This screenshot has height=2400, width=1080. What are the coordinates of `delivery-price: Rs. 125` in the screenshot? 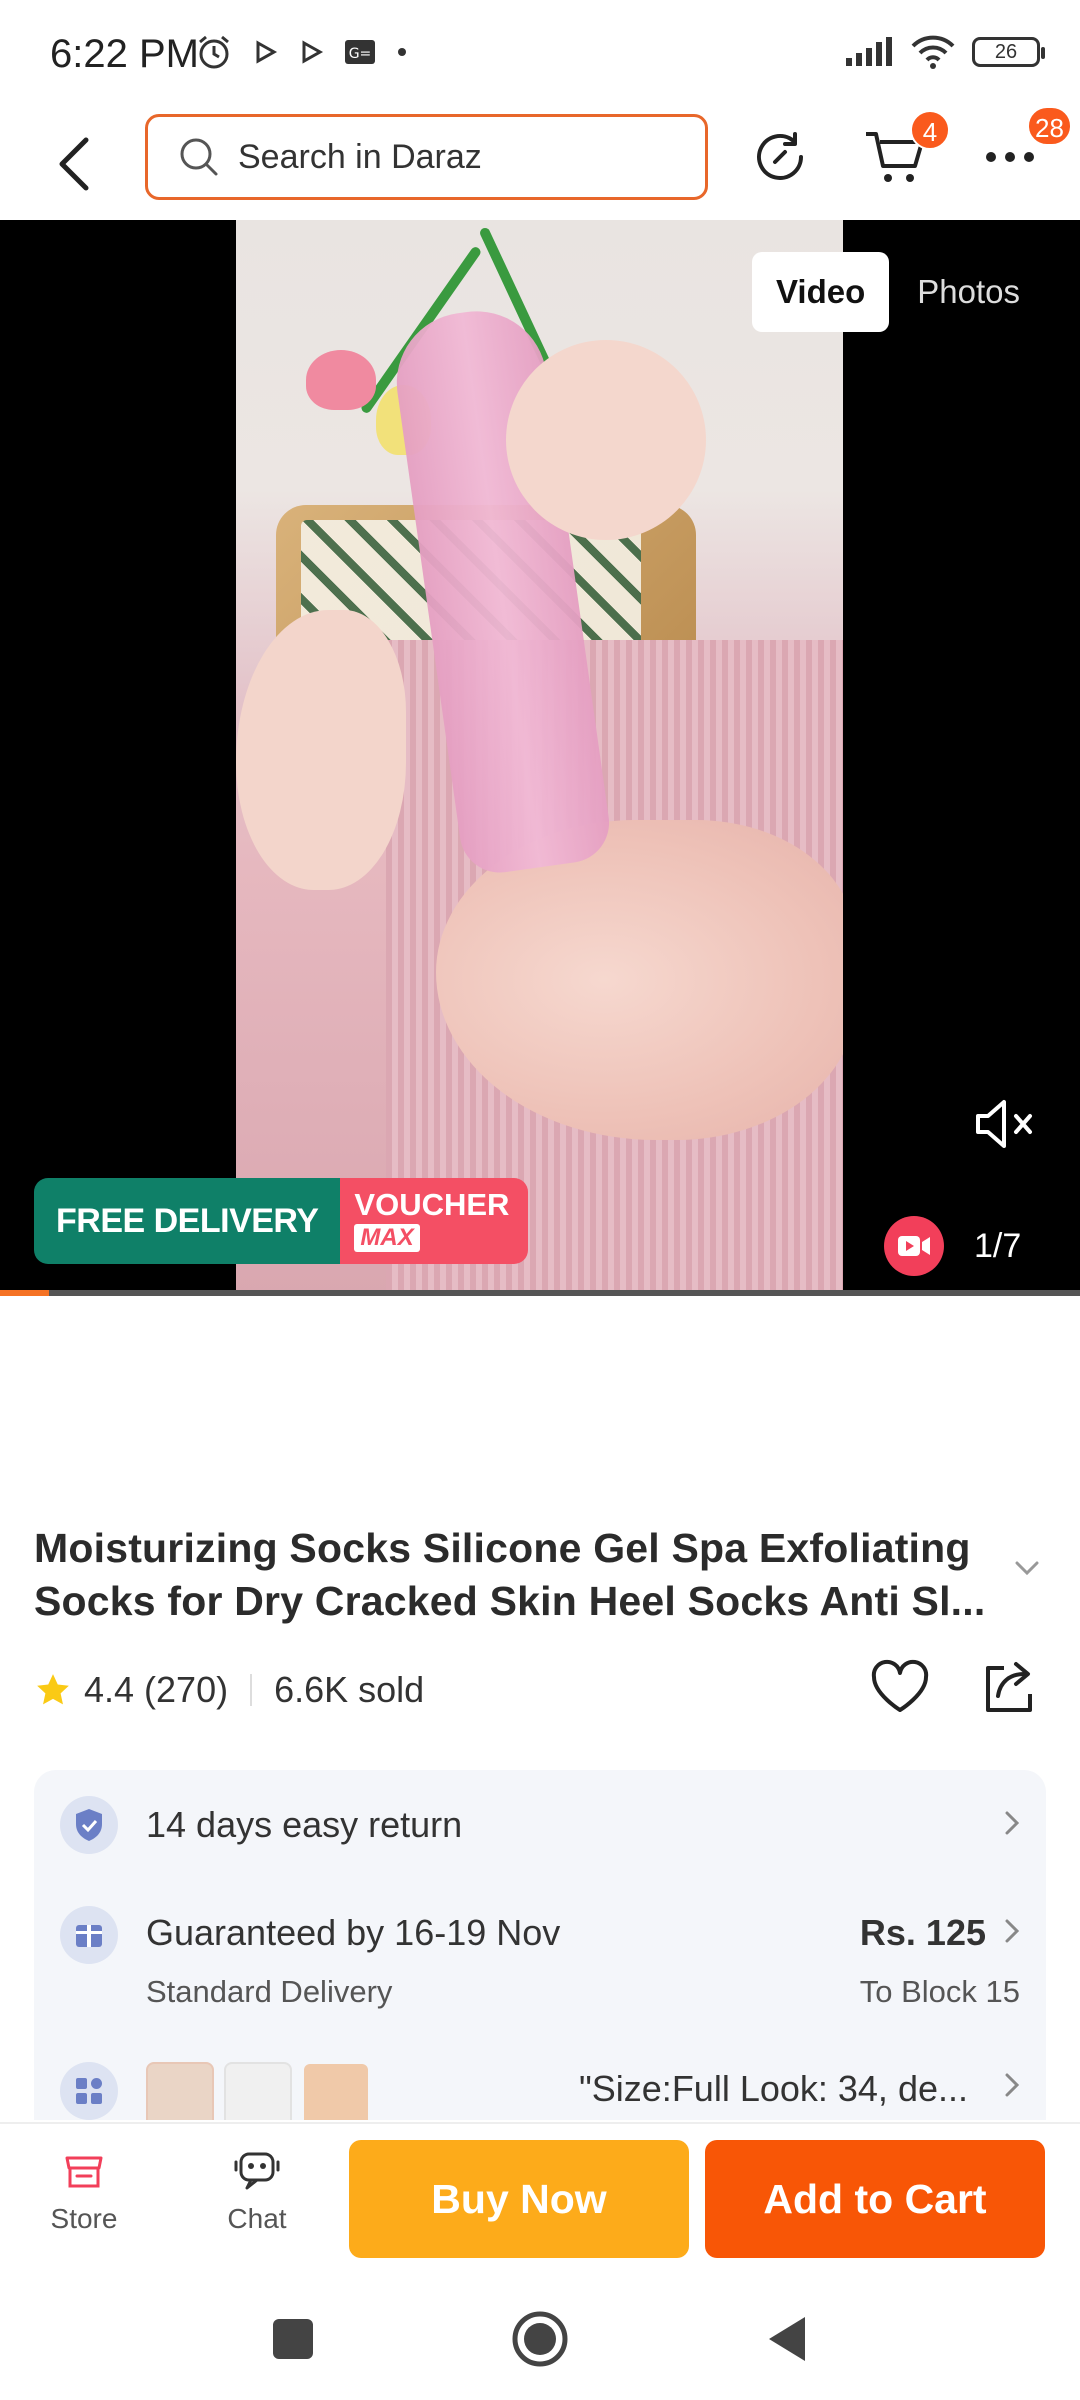 It's located at (922, 1932).